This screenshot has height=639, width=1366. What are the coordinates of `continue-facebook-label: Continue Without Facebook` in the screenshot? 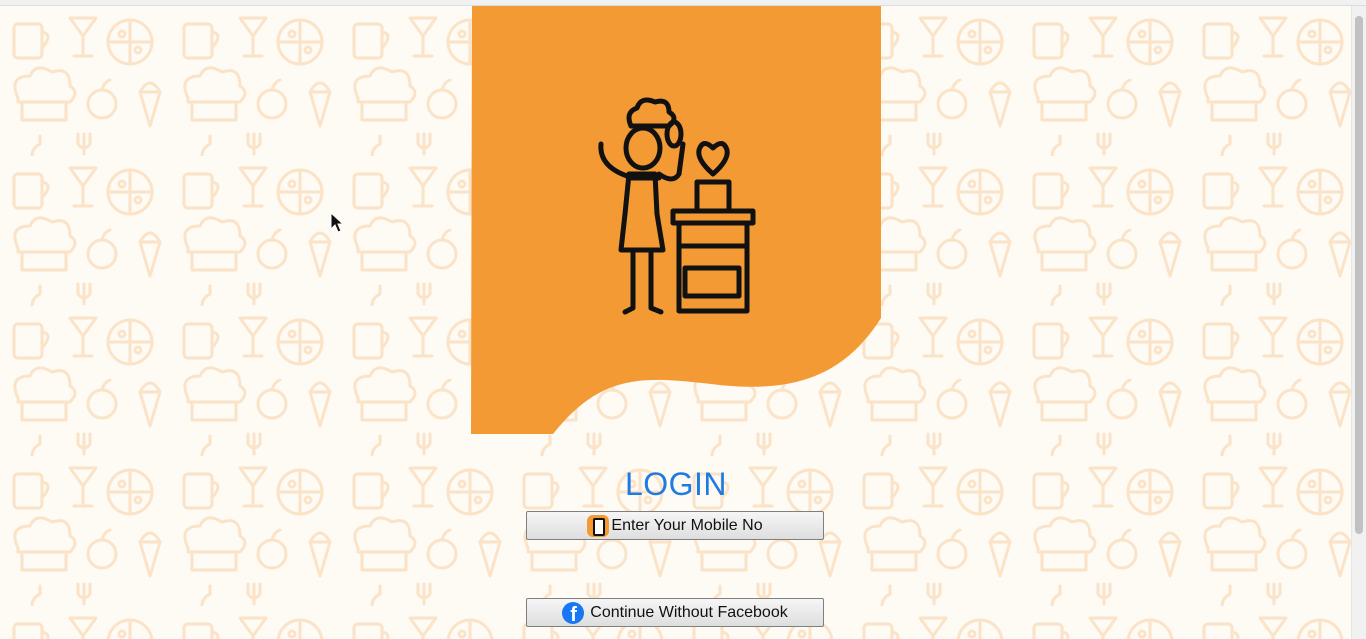 It's located at (689, 612).